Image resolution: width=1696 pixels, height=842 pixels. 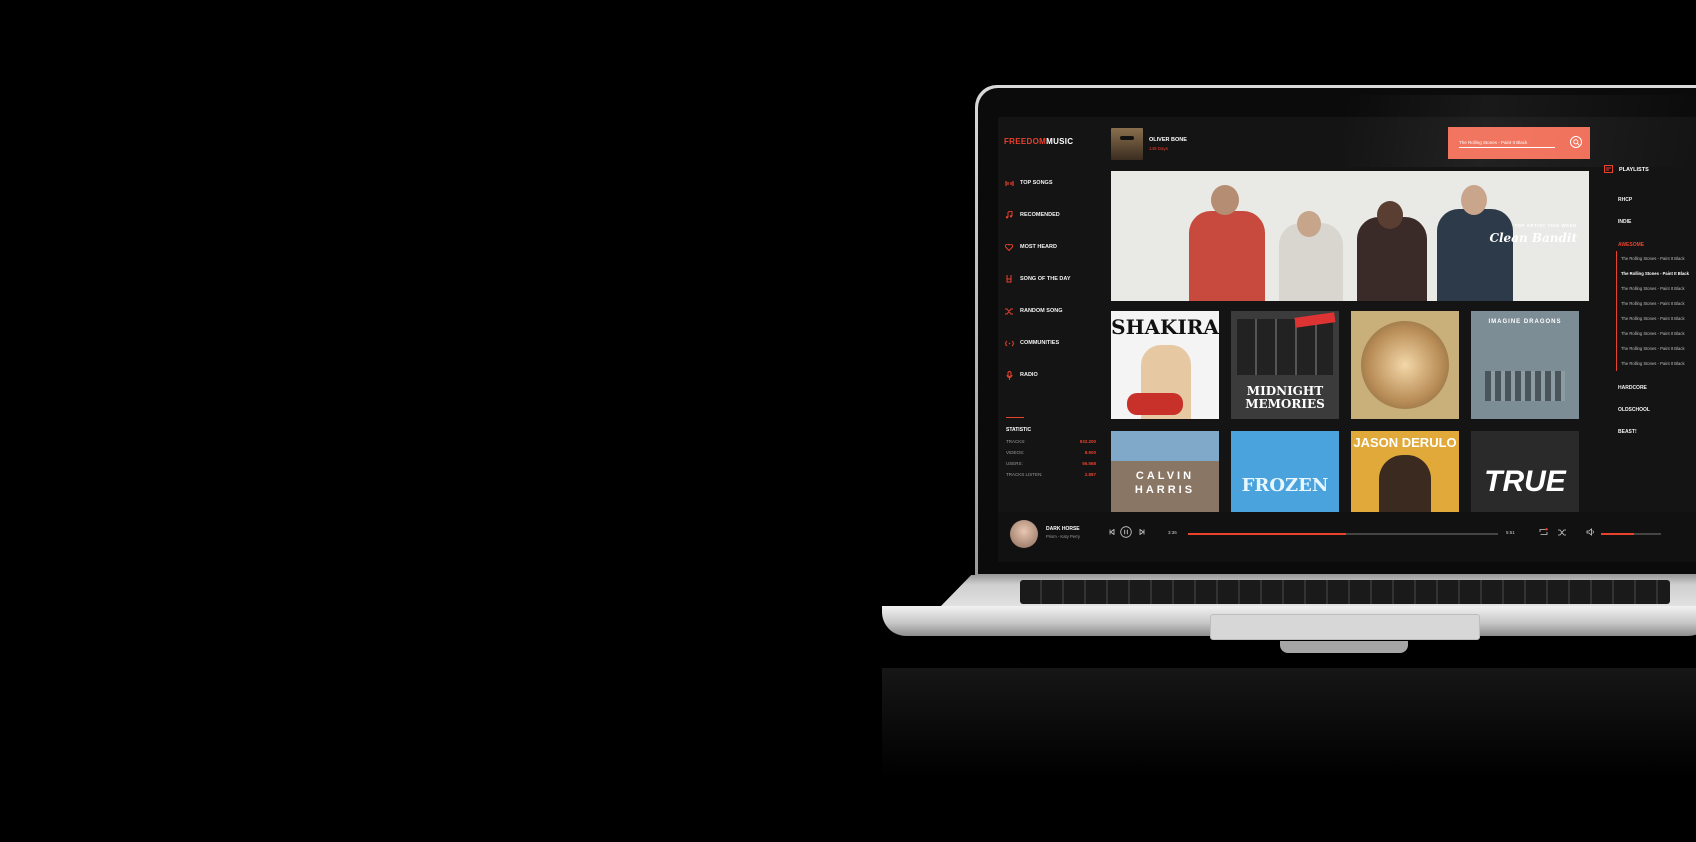 I want to click on album-tile: SHAKIRA, so click(x=1165, y=365).